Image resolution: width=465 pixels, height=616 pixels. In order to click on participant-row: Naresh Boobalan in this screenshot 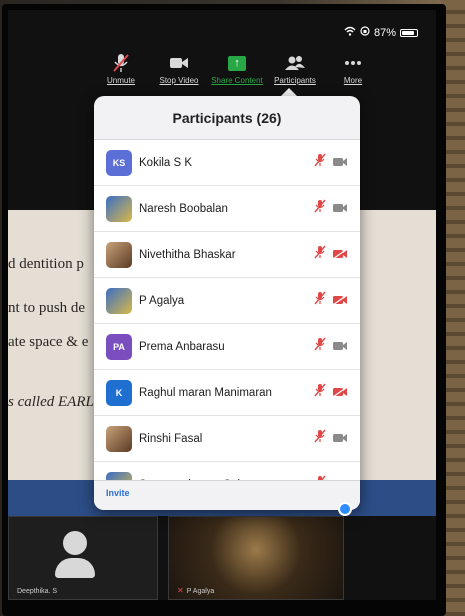, I will do `click(227, 209)`.